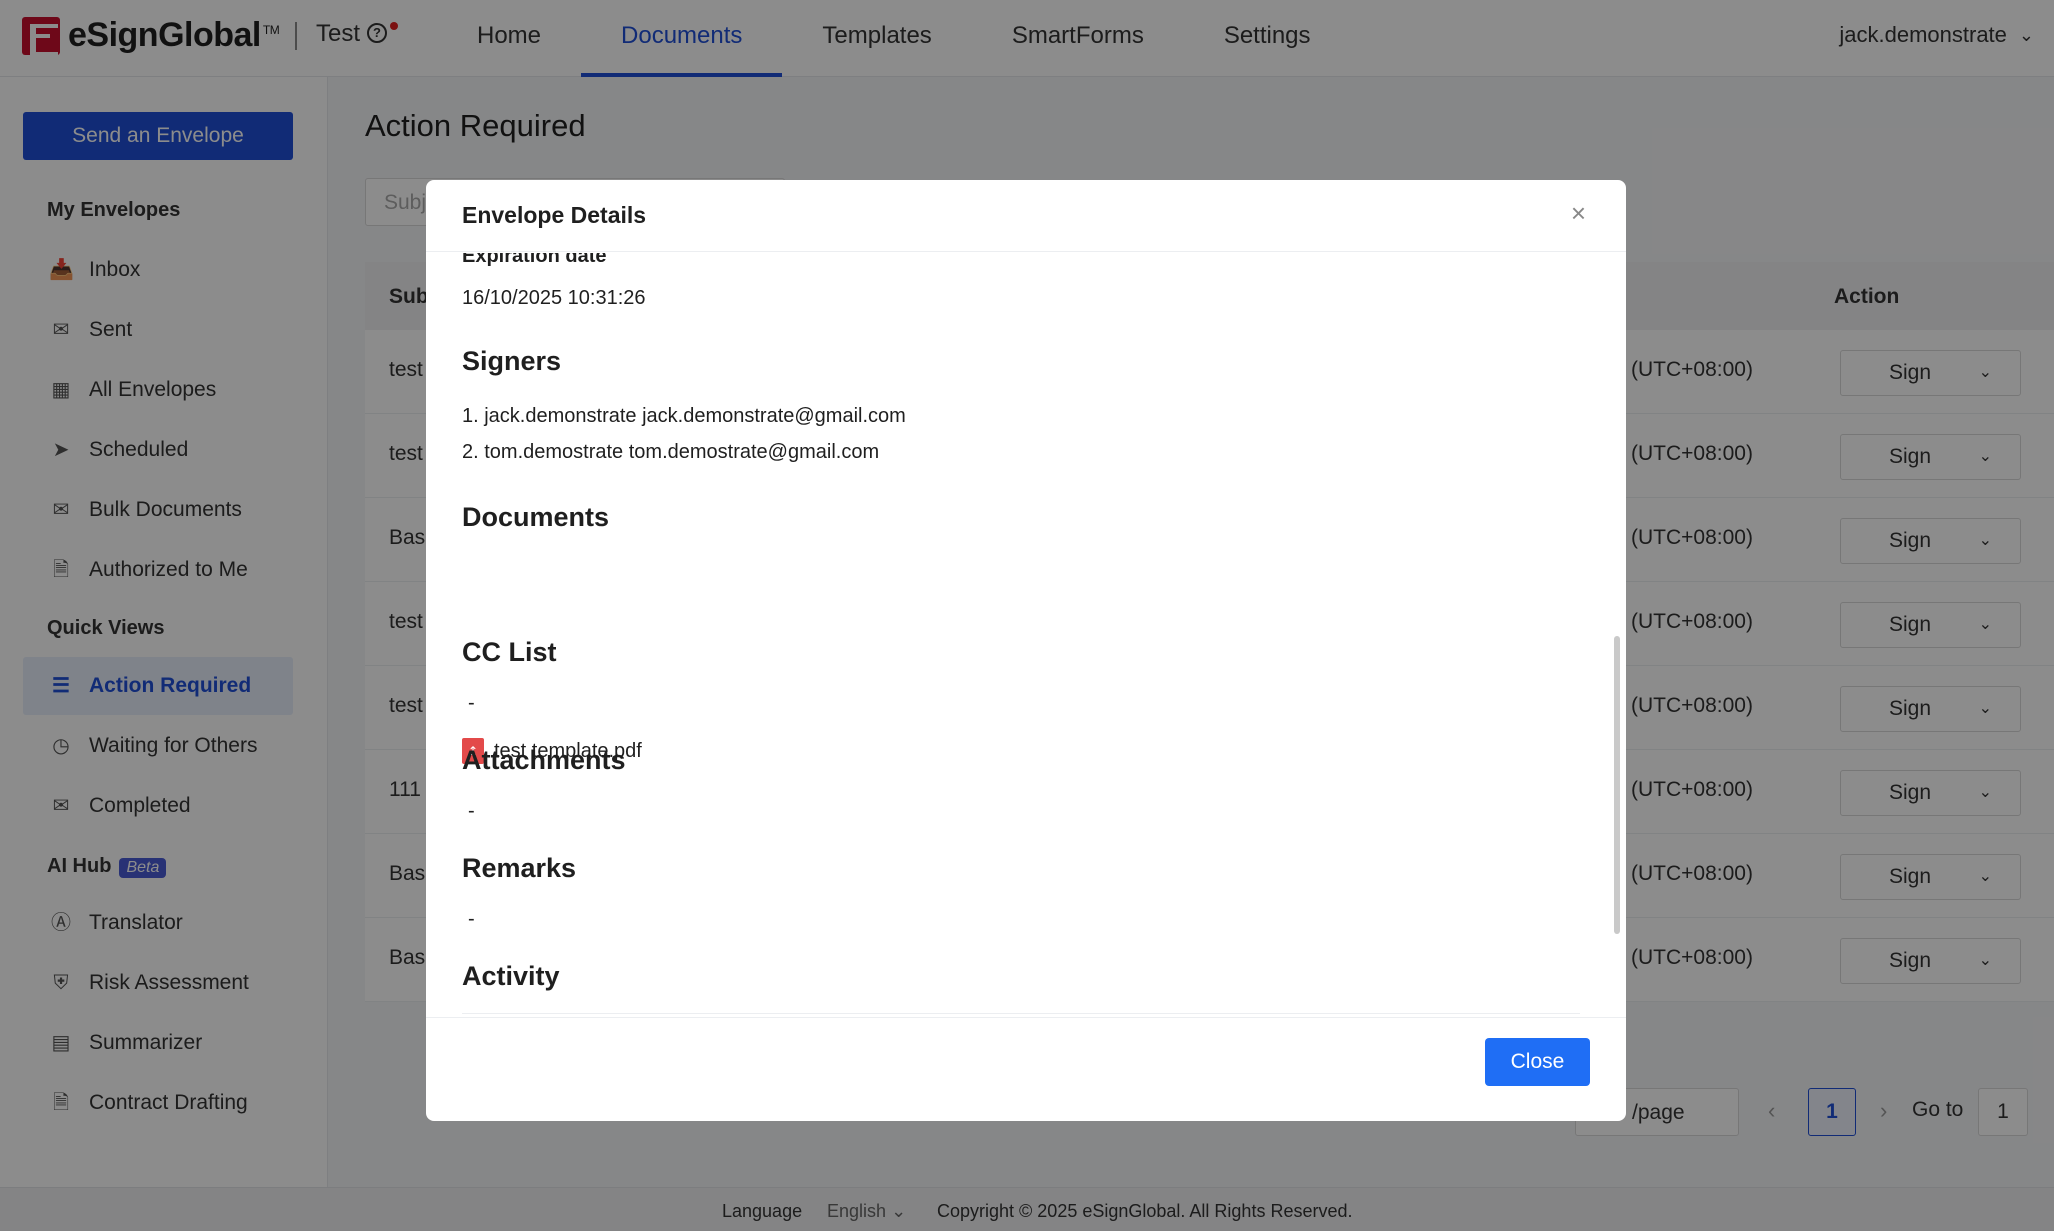  Describe the element at coordinates (512, 361) in the screenshot. I see `signers-heading: Signers` at that location.